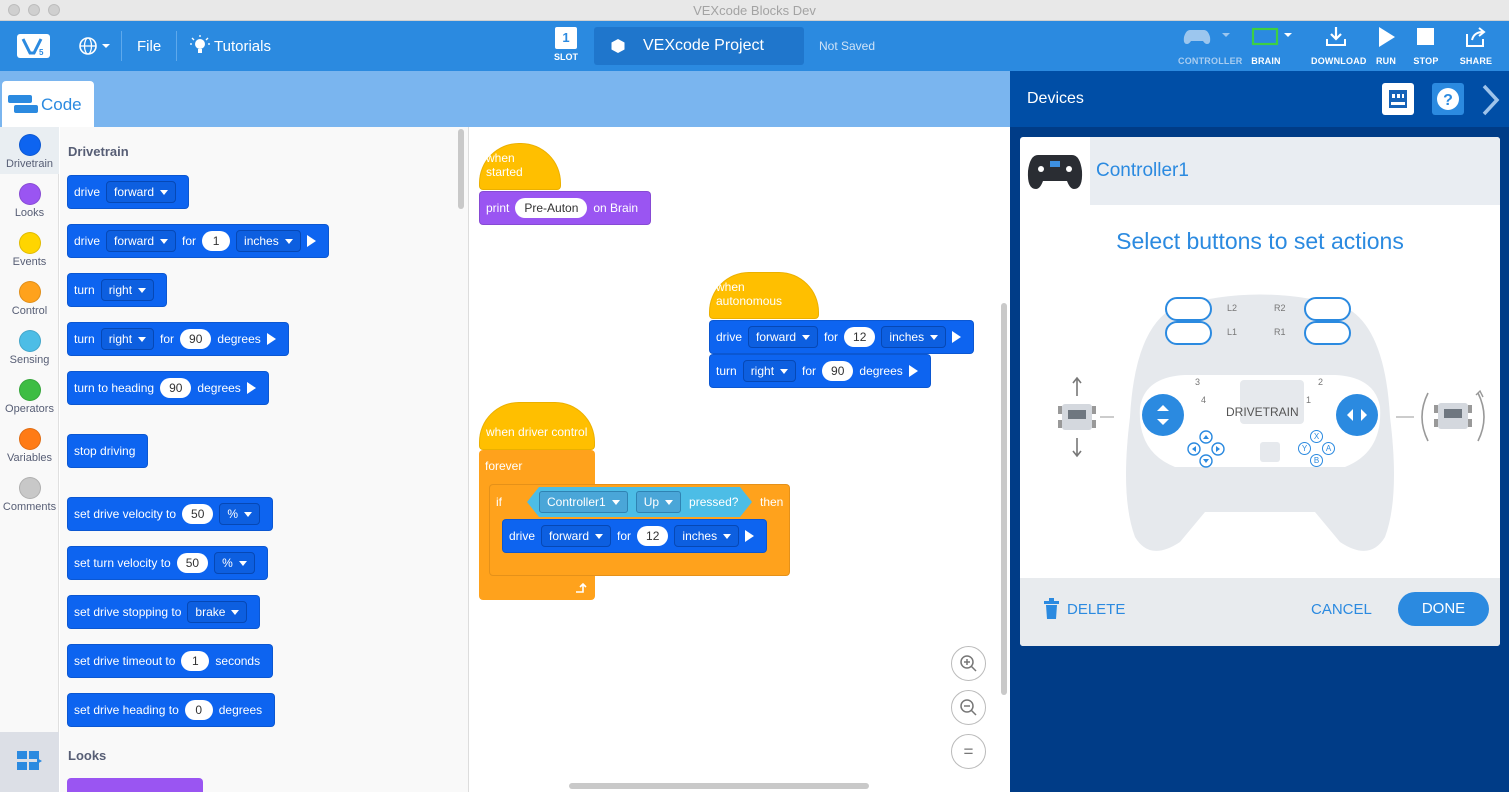 This screenshot has width=1509, height=792. Describe the element at coordinates (551, 208) in the screenshot. I see `print-text-input: Pre-Auton` at that location.